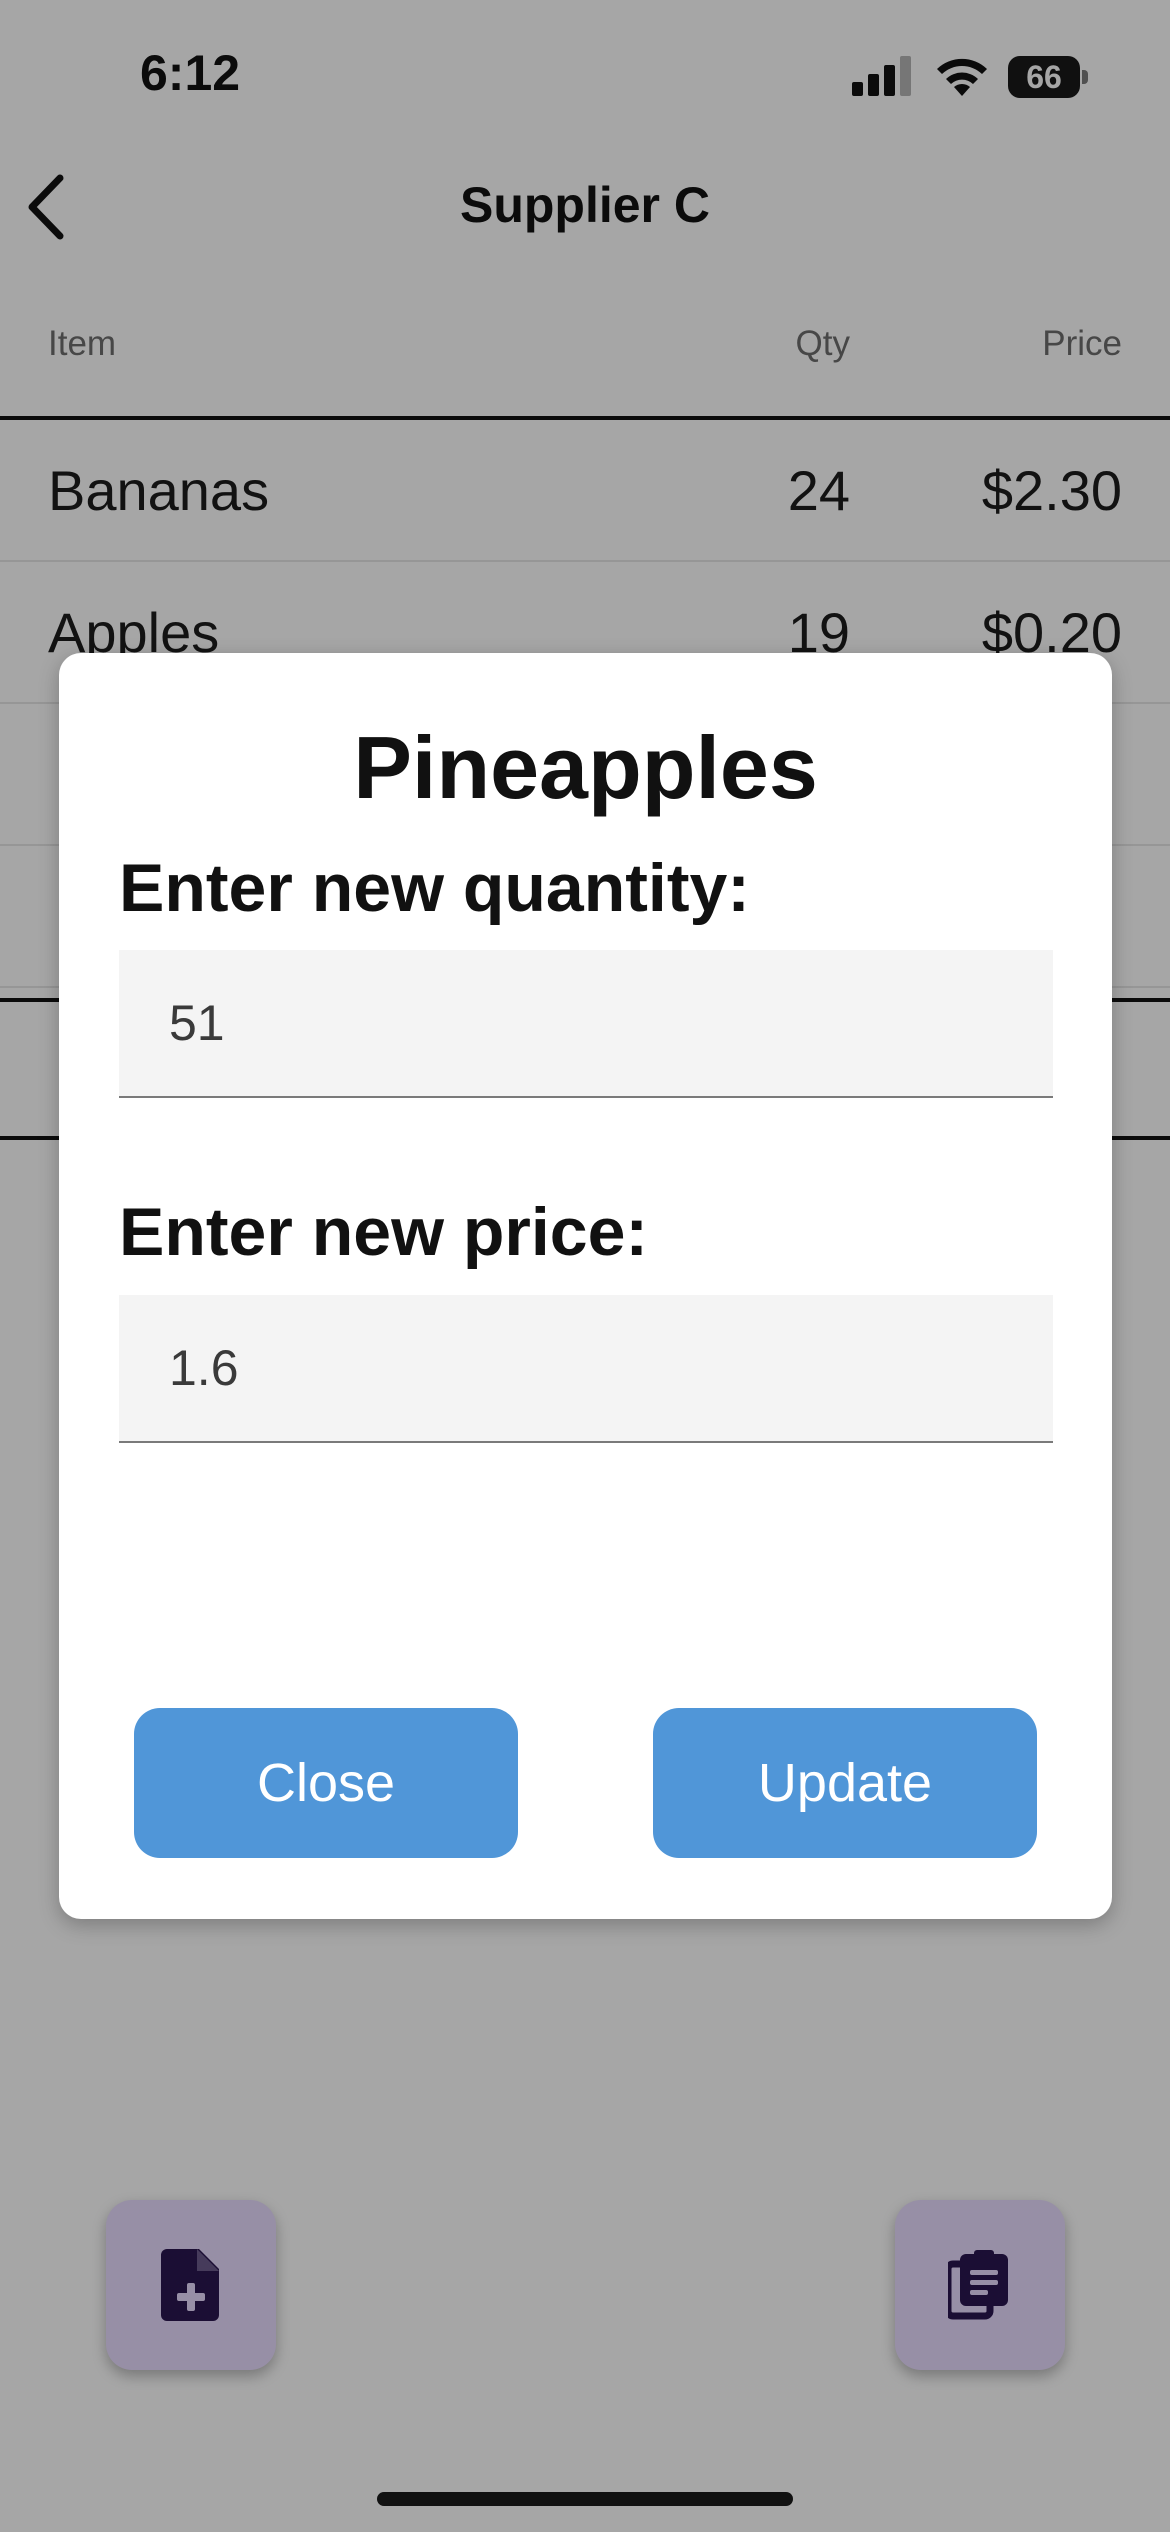 This screenshot has width=1170, height=2532. I want to click on close-button: Close, so click(326, 1783).